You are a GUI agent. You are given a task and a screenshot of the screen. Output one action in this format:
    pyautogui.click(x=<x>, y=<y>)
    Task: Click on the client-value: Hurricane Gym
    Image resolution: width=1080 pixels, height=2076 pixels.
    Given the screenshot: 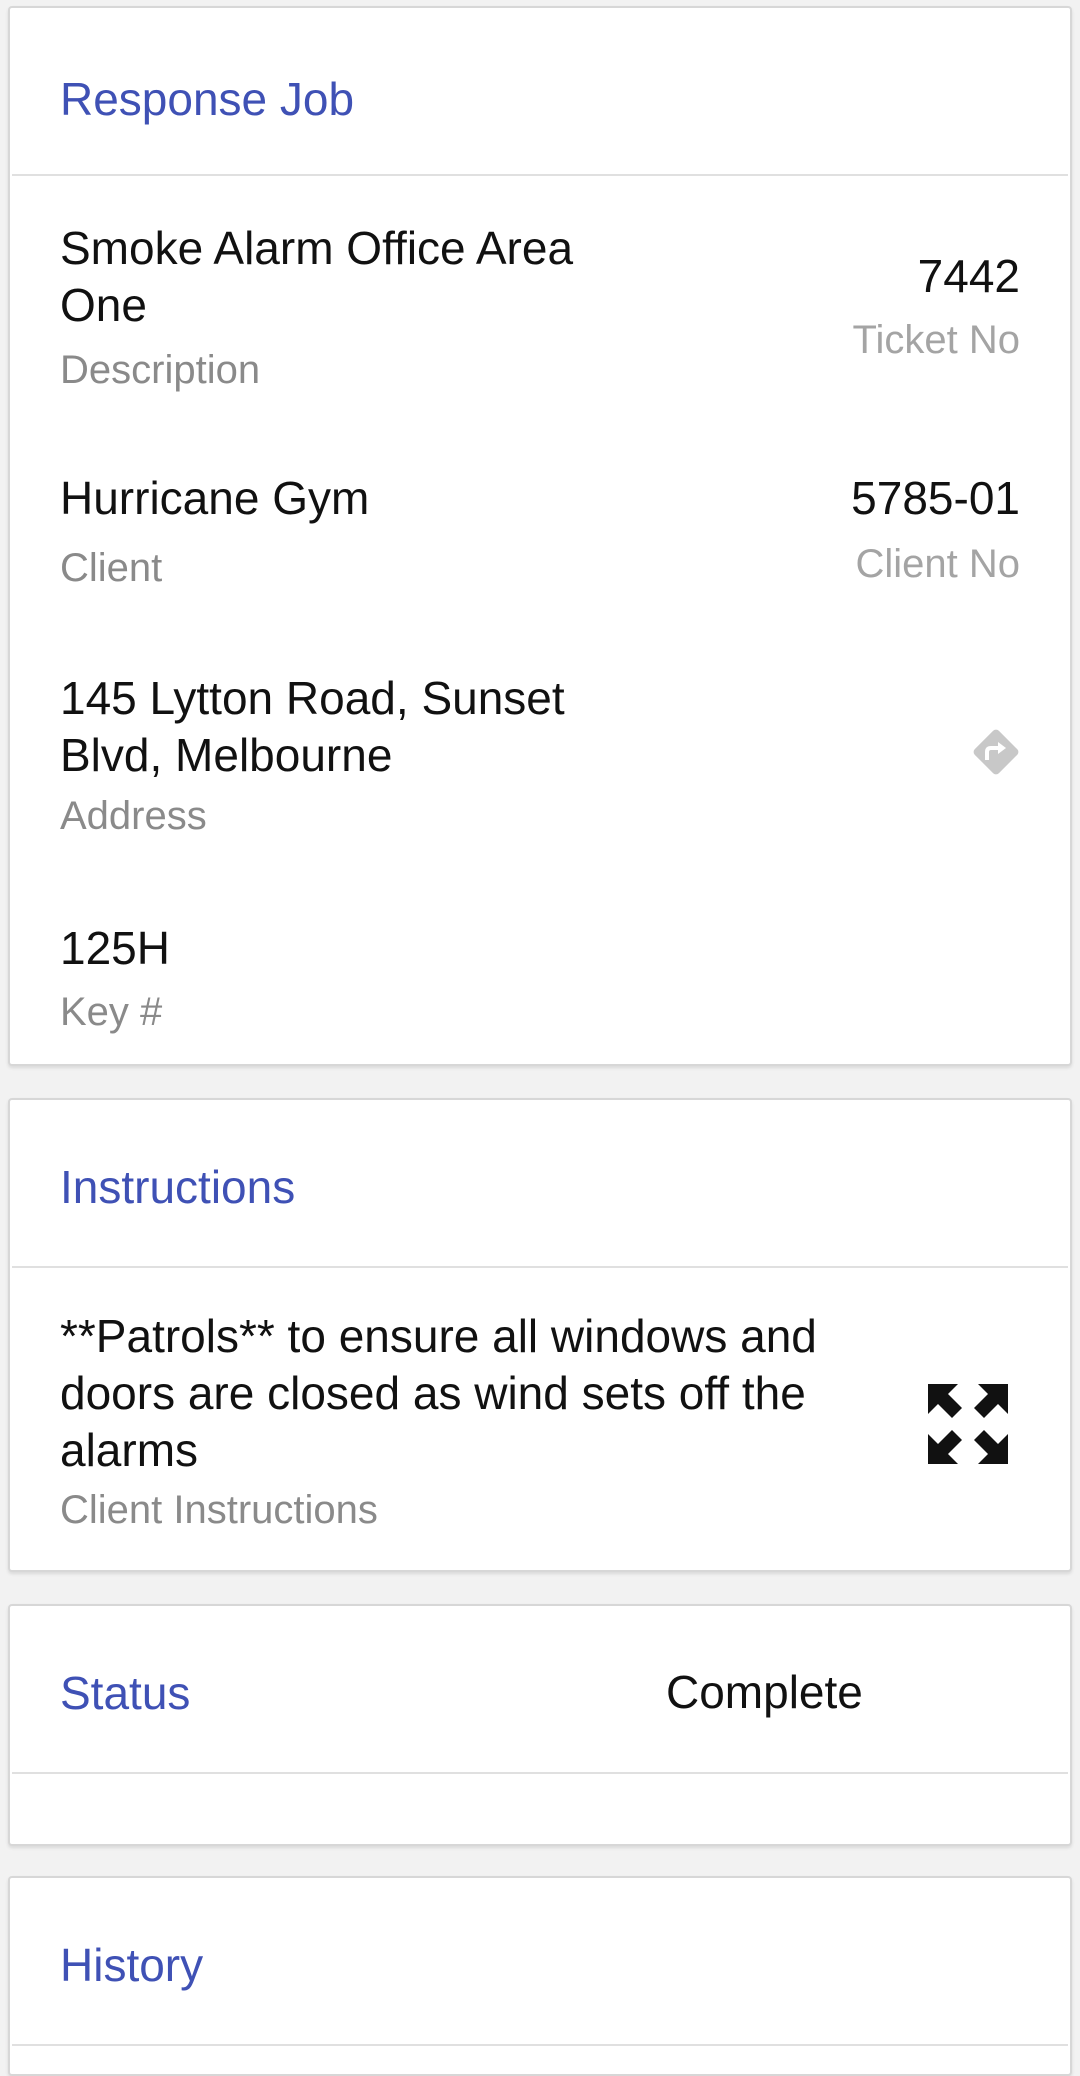 What is the action you would take?
    pyautogui.click(x=215, y=498)
    